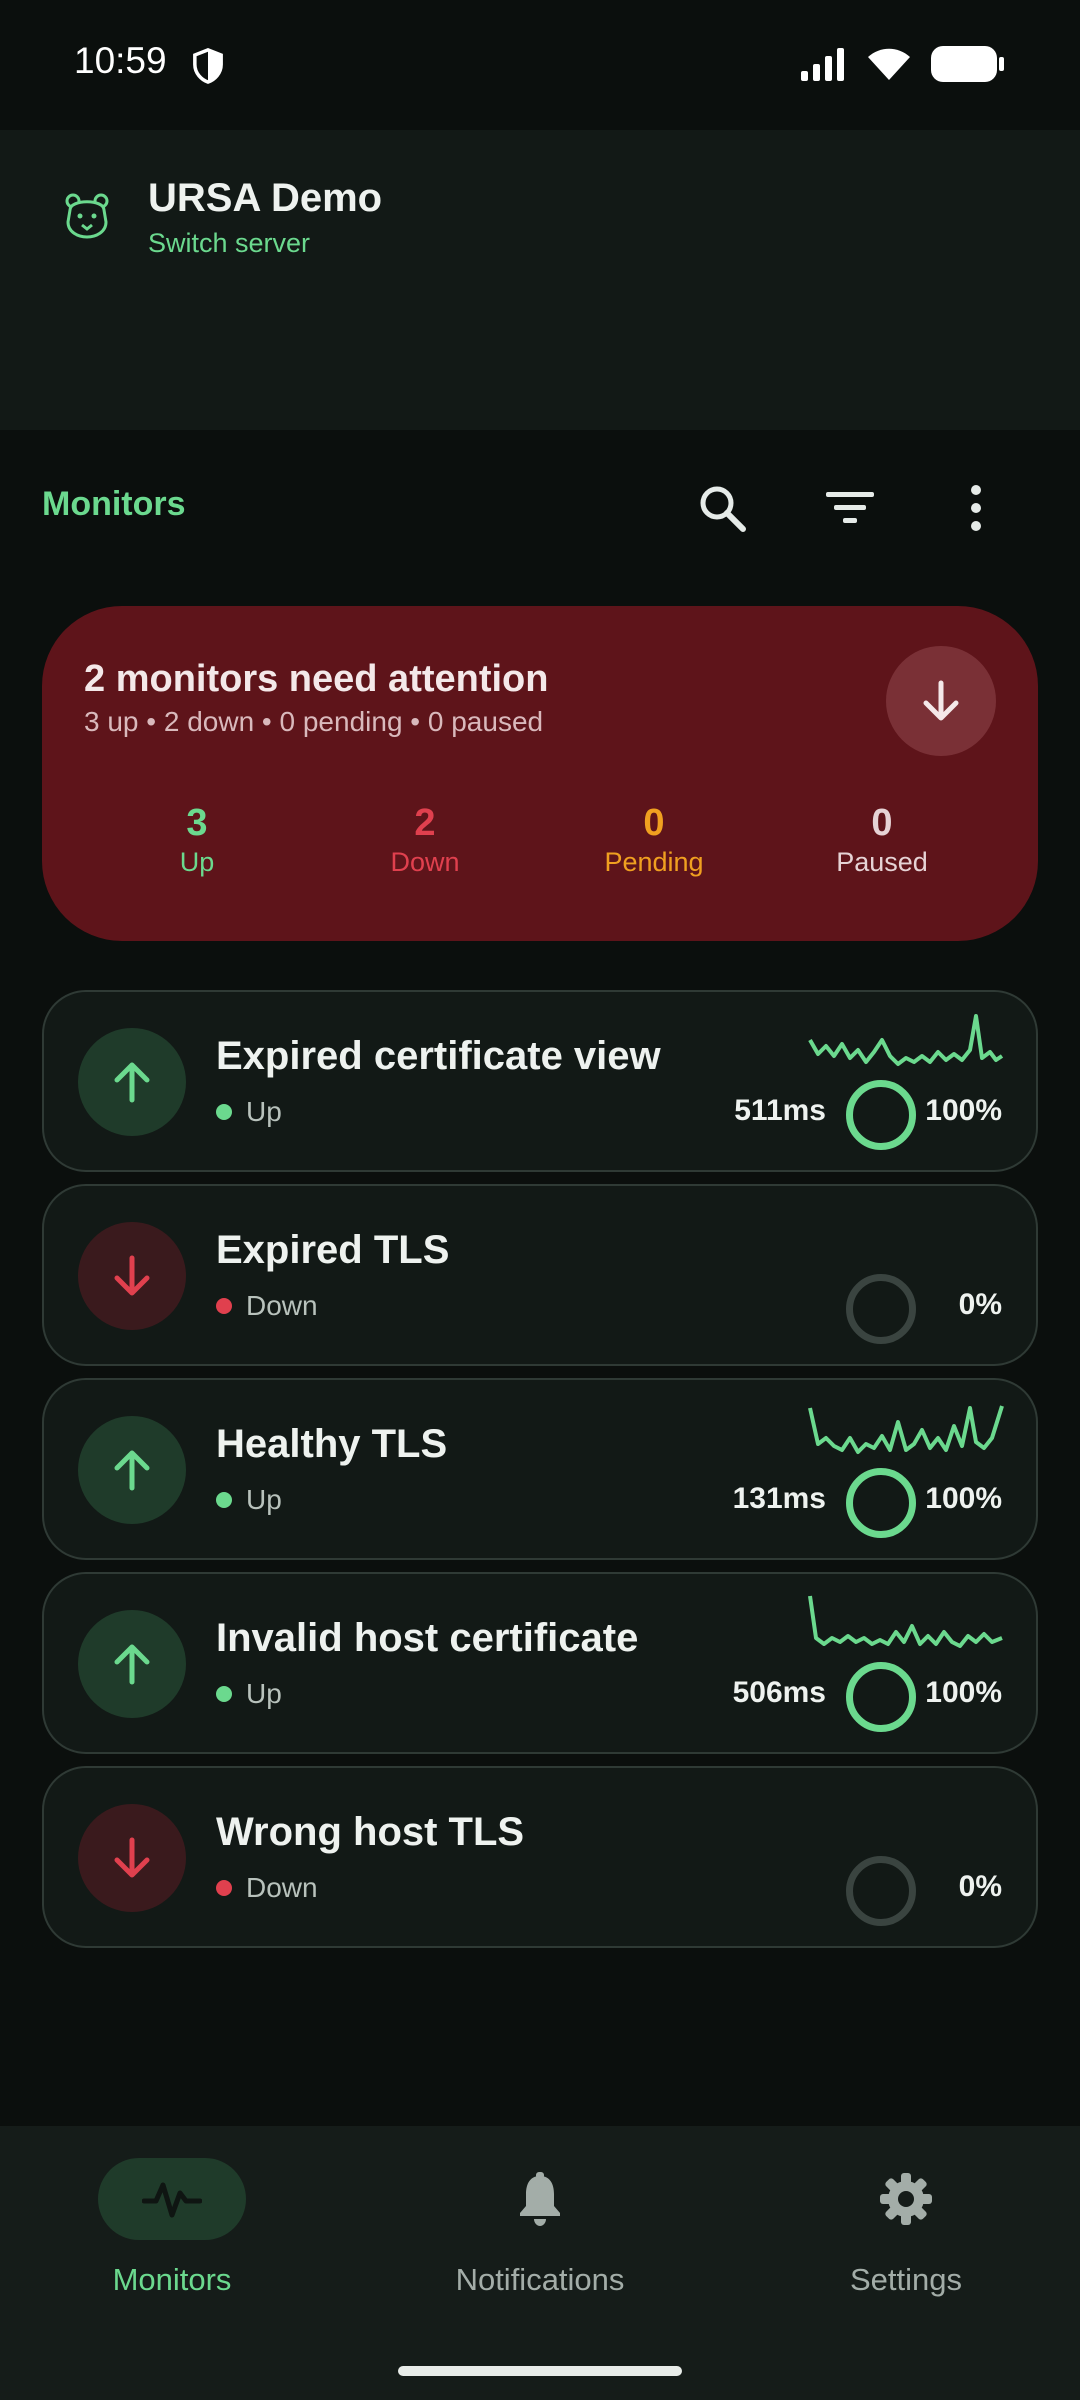 The image size is (1080, 2400). What do you see at coordinates (967, 64) in the screenshot?
I see `battery-icon` at bounding box center [967, 64].